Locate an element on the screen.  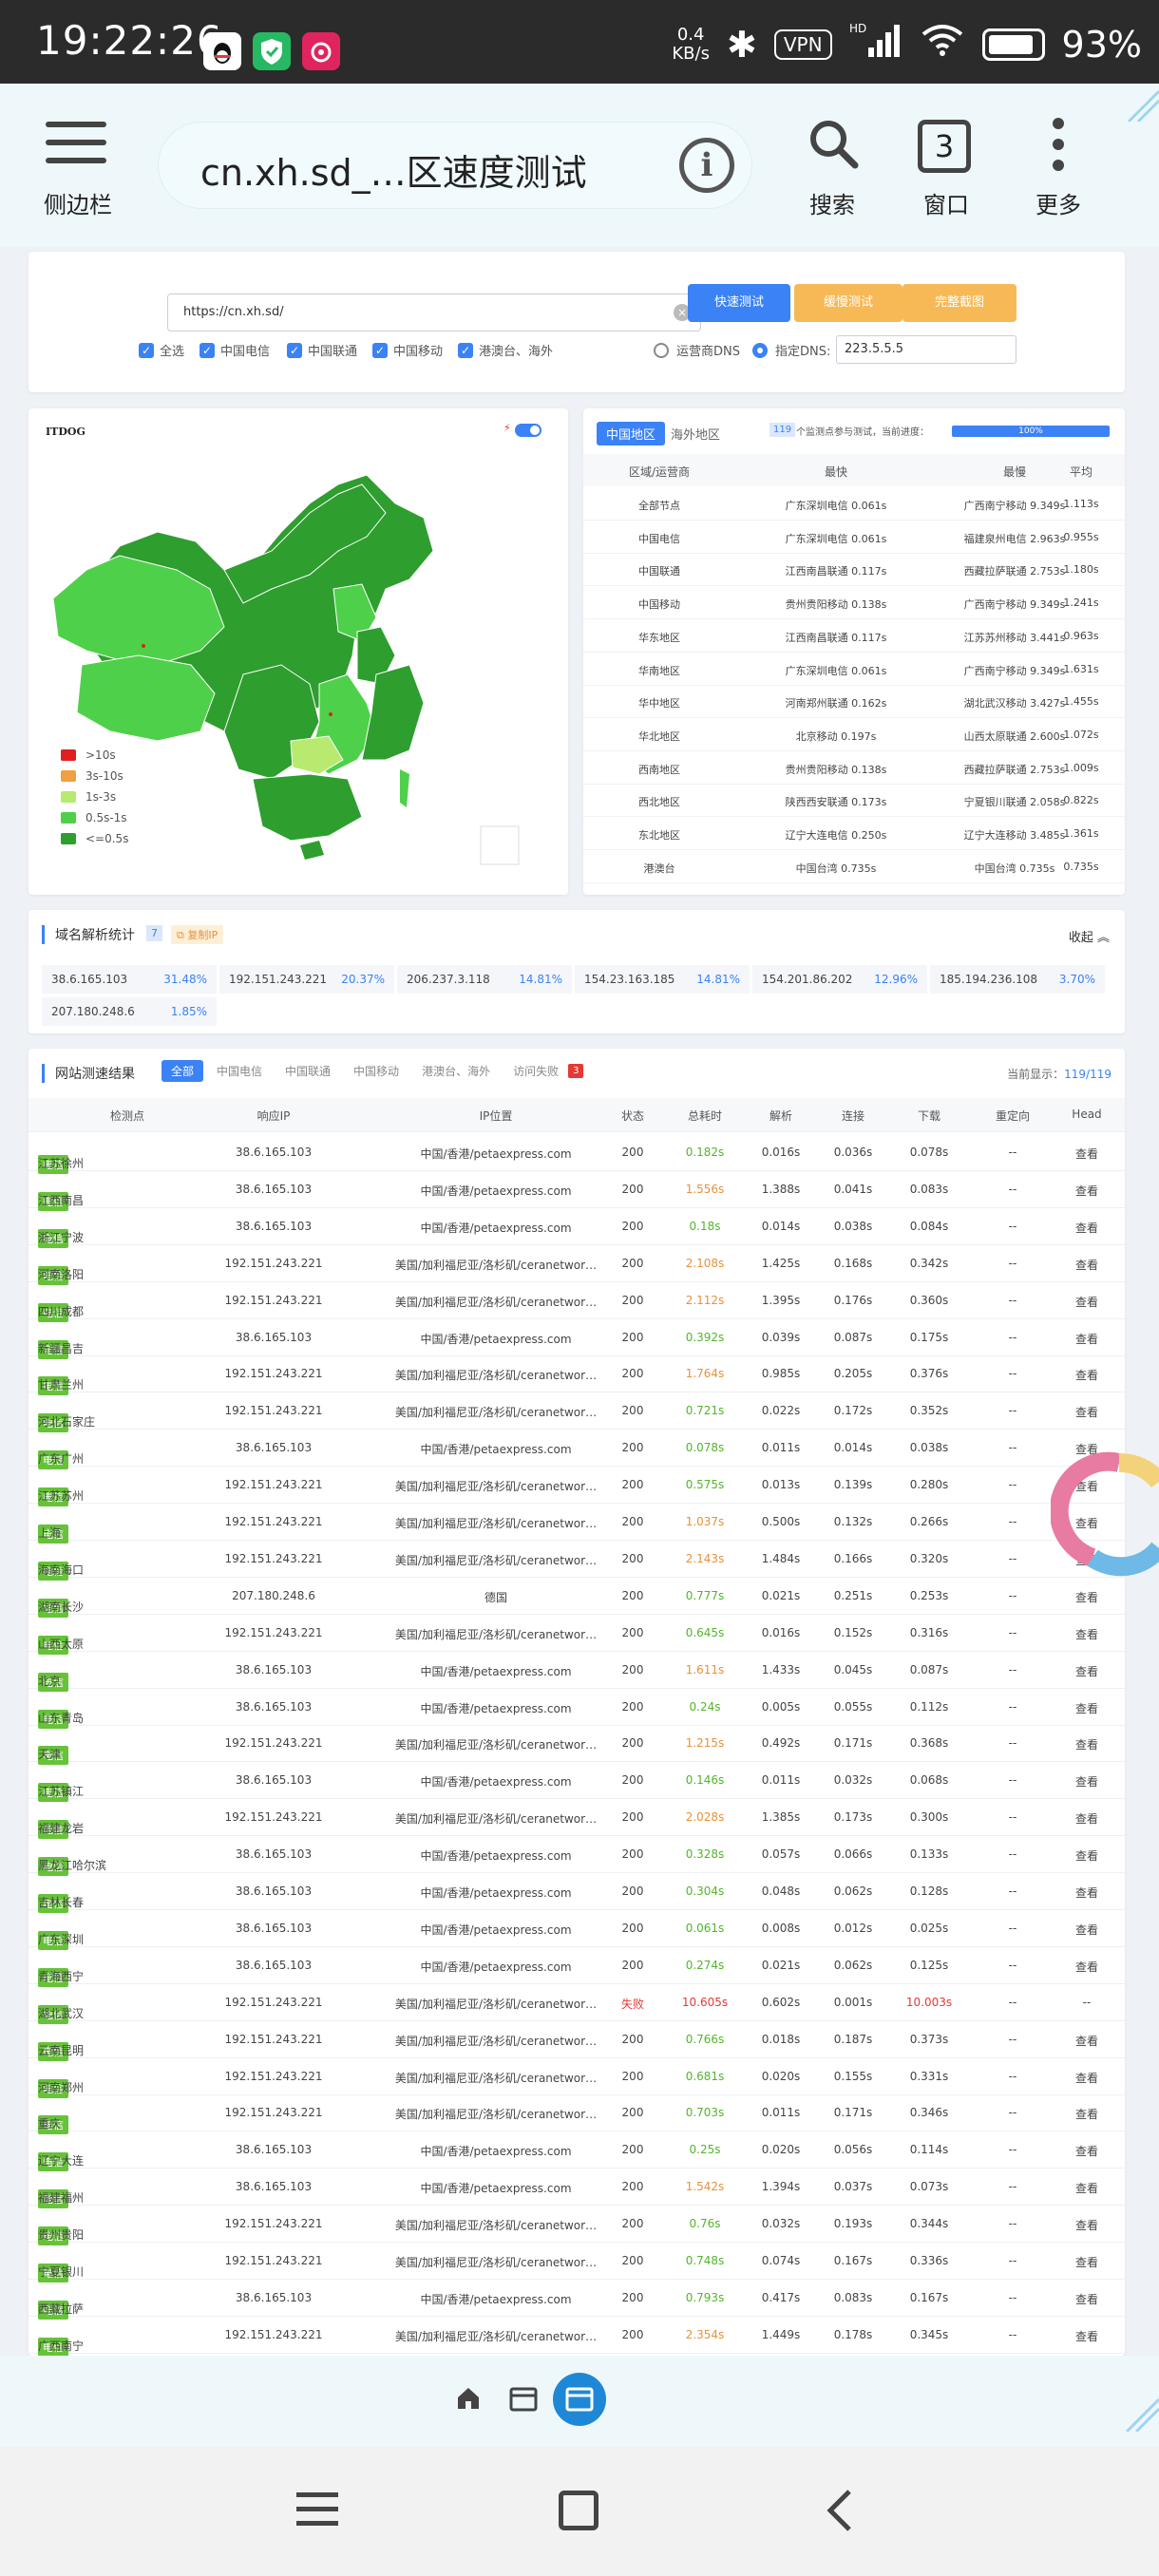
stats-cell: 0.955s is located at coordinates (1081, 536).